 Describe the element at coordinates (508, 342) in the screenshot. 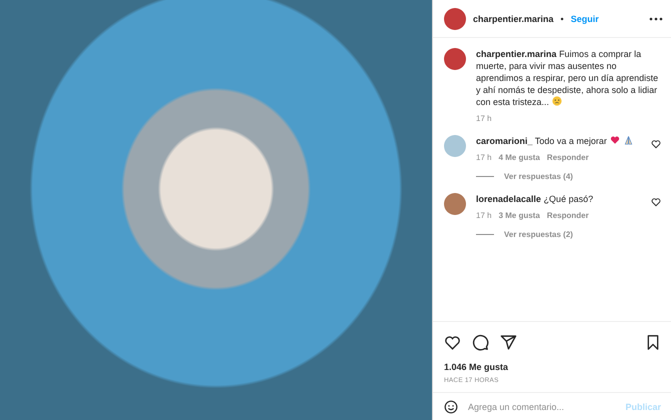

I see `send-icon` at that location.